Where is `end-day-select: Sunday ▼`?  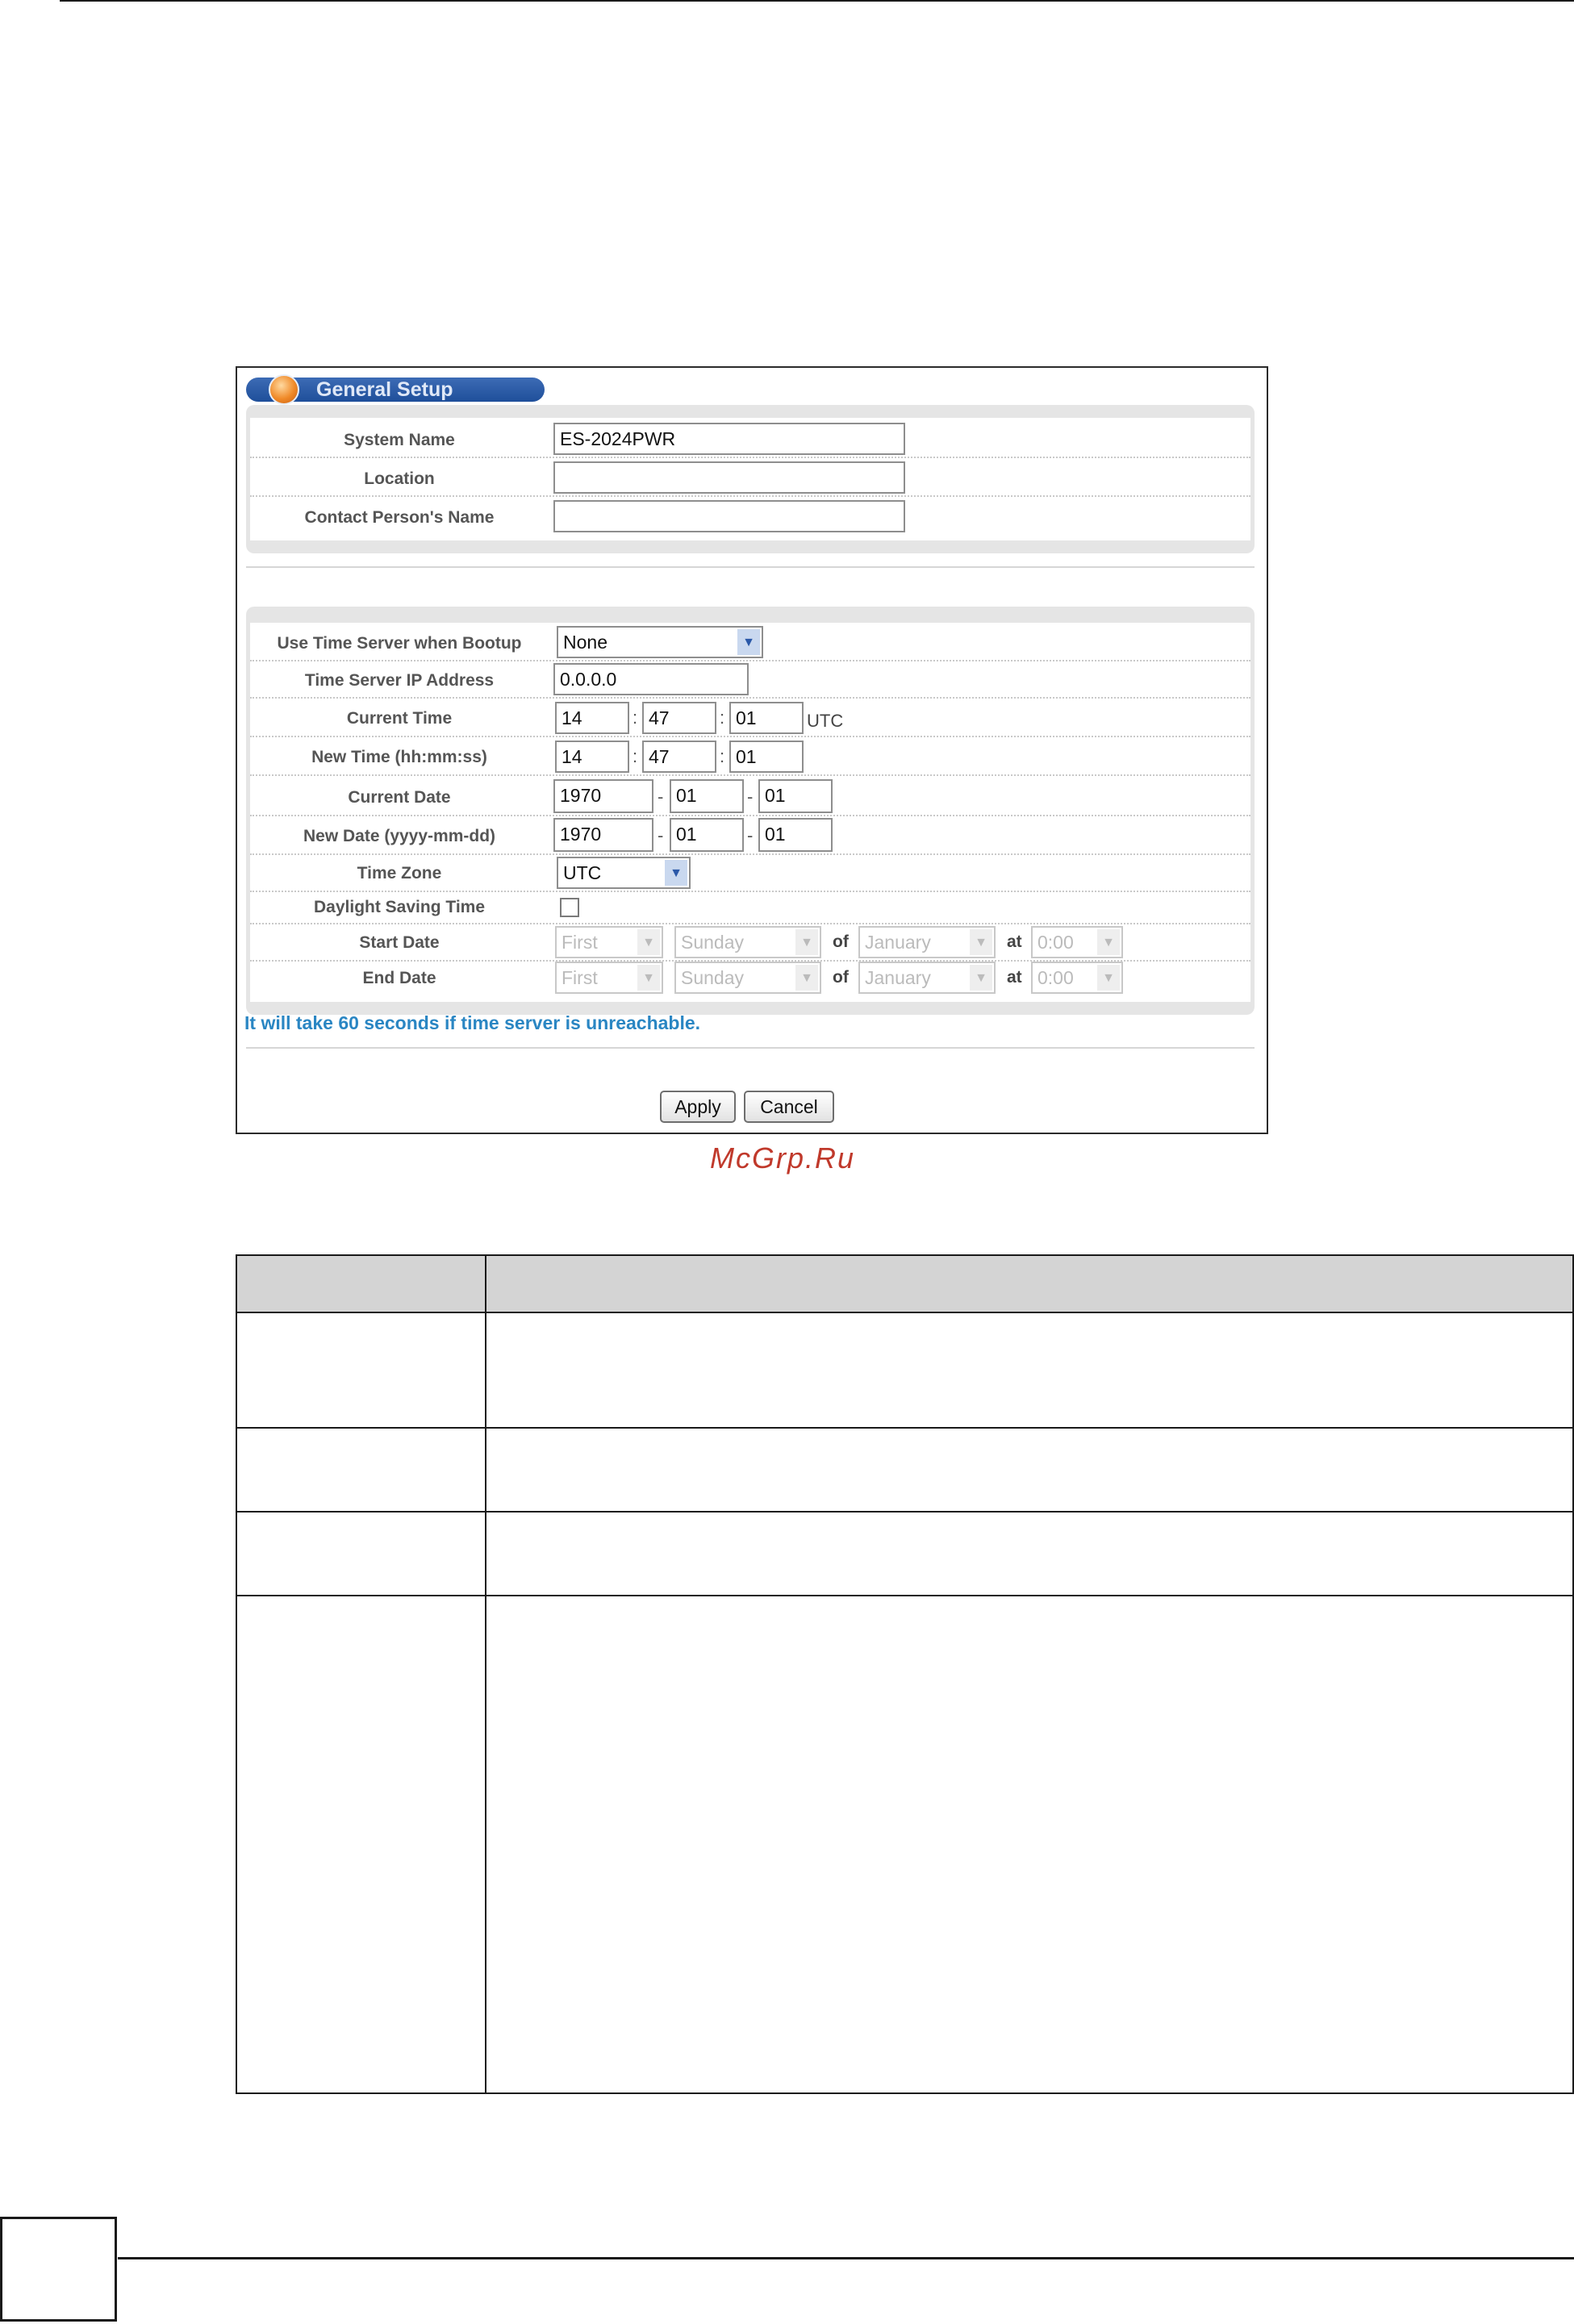 end-day-select: Sunday ▼ is located at coordinates (747, 978).